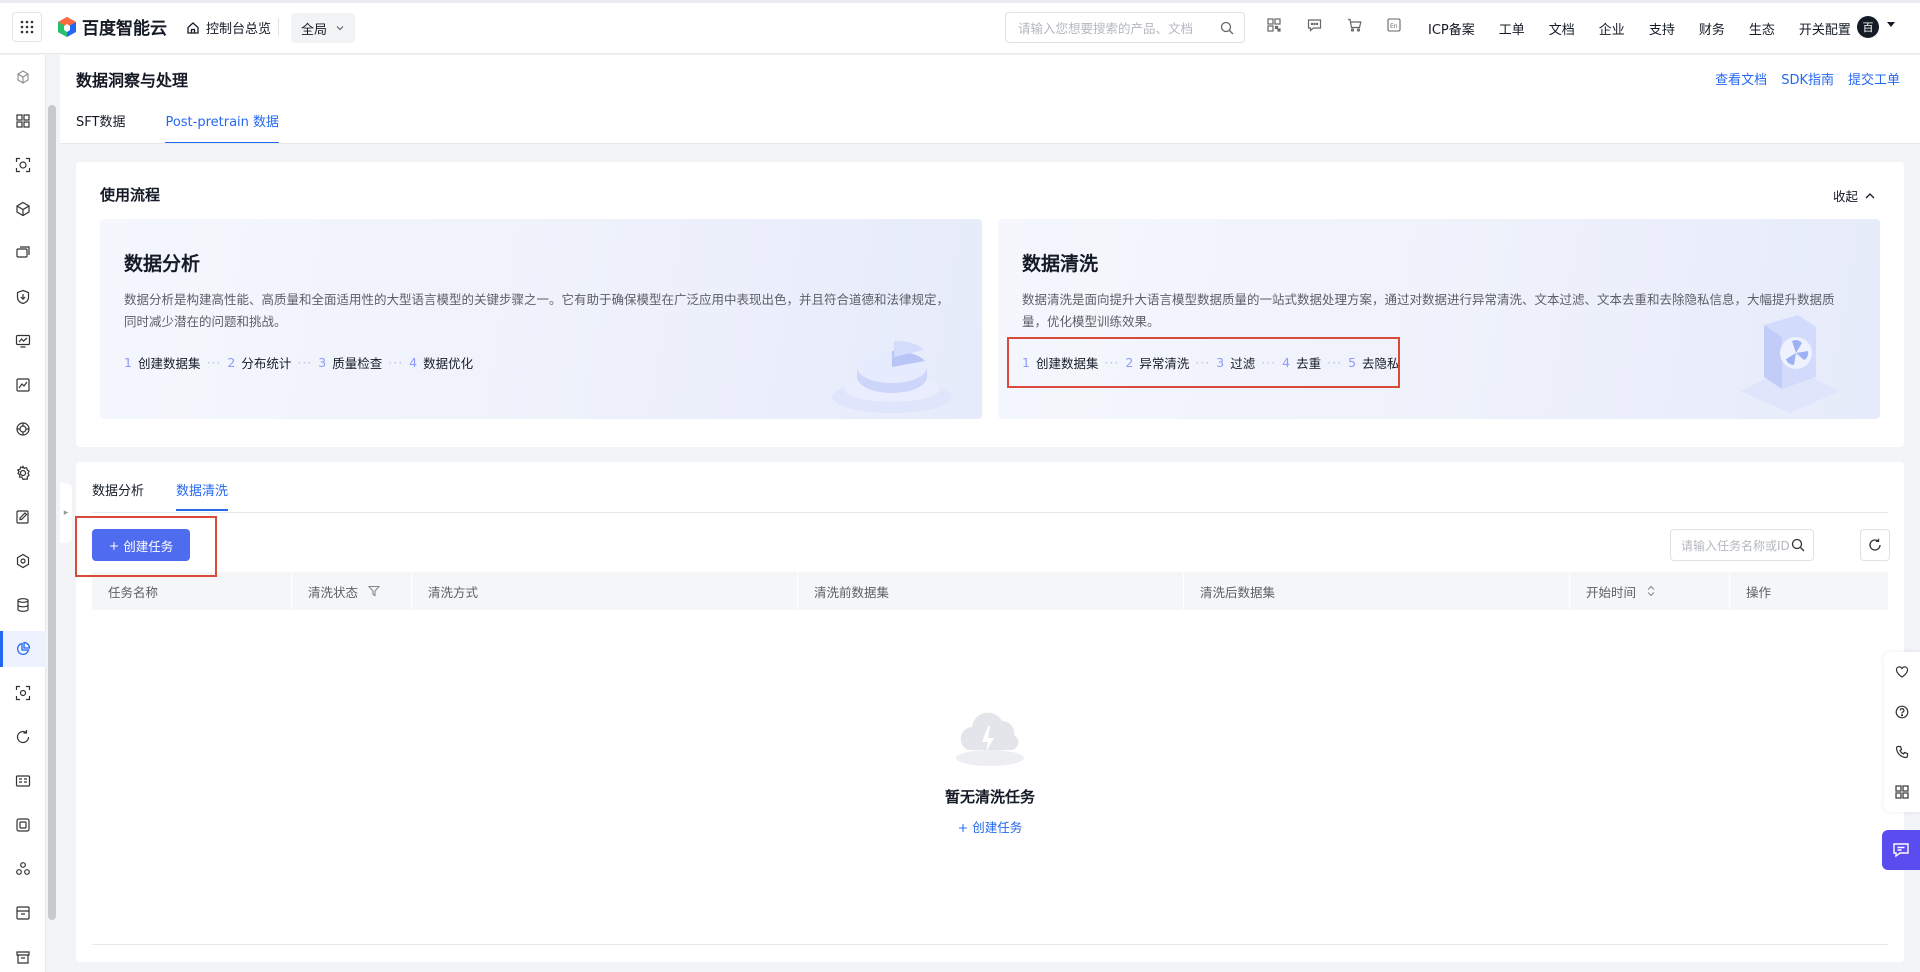 This screenshot has height=972, width=1920. What do you see at coordinates (23, 385) in the screenshot?
I see `sidebar-item-analytics` at bounding box center [23, 385].